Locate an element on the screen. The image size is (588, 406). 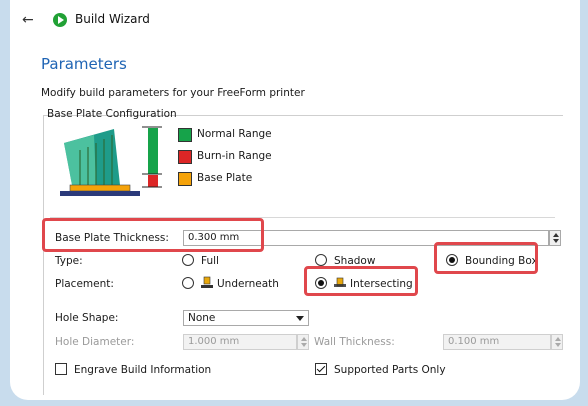
hole-shape-select: None is located at coordinates (246, 318).